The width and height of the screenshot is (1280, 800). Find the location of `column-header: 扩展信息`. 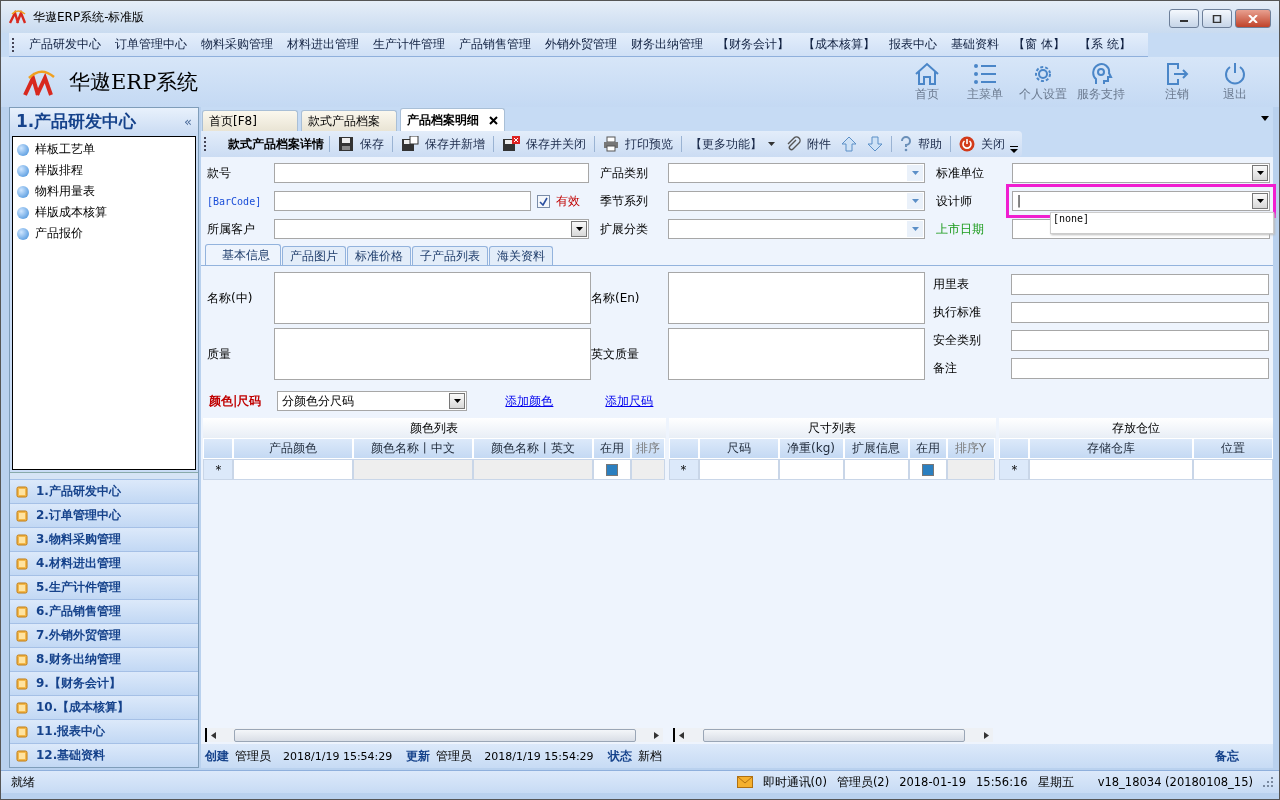

column-header: 扩展信息 is located at coordinates (876, 448).